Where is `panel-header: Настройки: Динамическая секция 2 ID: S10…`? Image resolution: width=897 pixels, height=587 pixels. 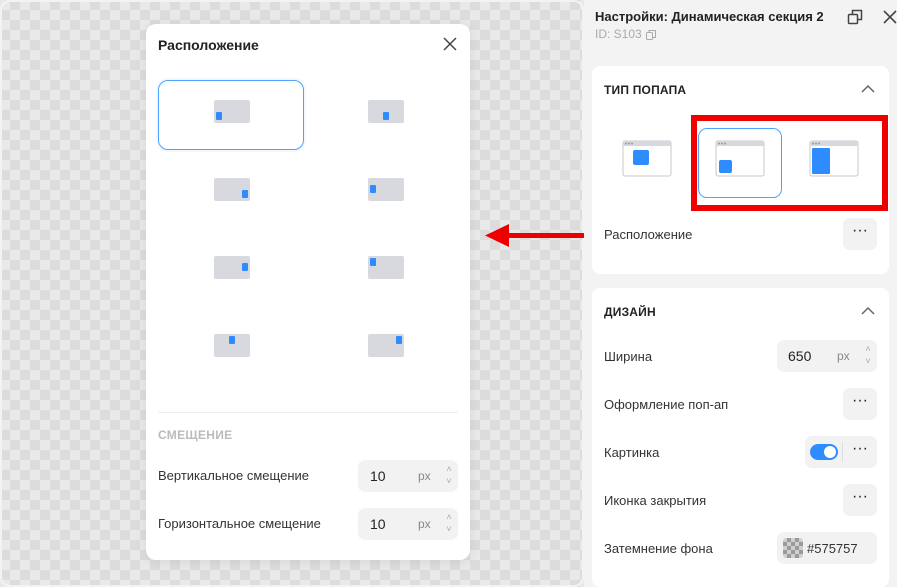
panel-header: Настройки: Динамическая секция 2 ID: S10… is located at coordinates (740, 29).